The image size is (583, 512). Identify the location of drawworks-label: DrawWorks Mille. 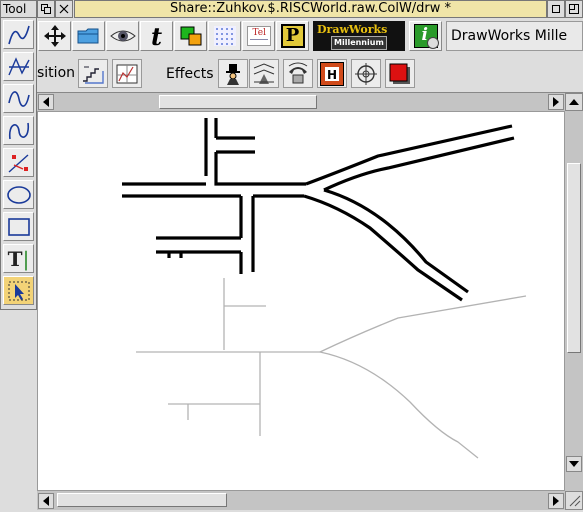
(514, 36).